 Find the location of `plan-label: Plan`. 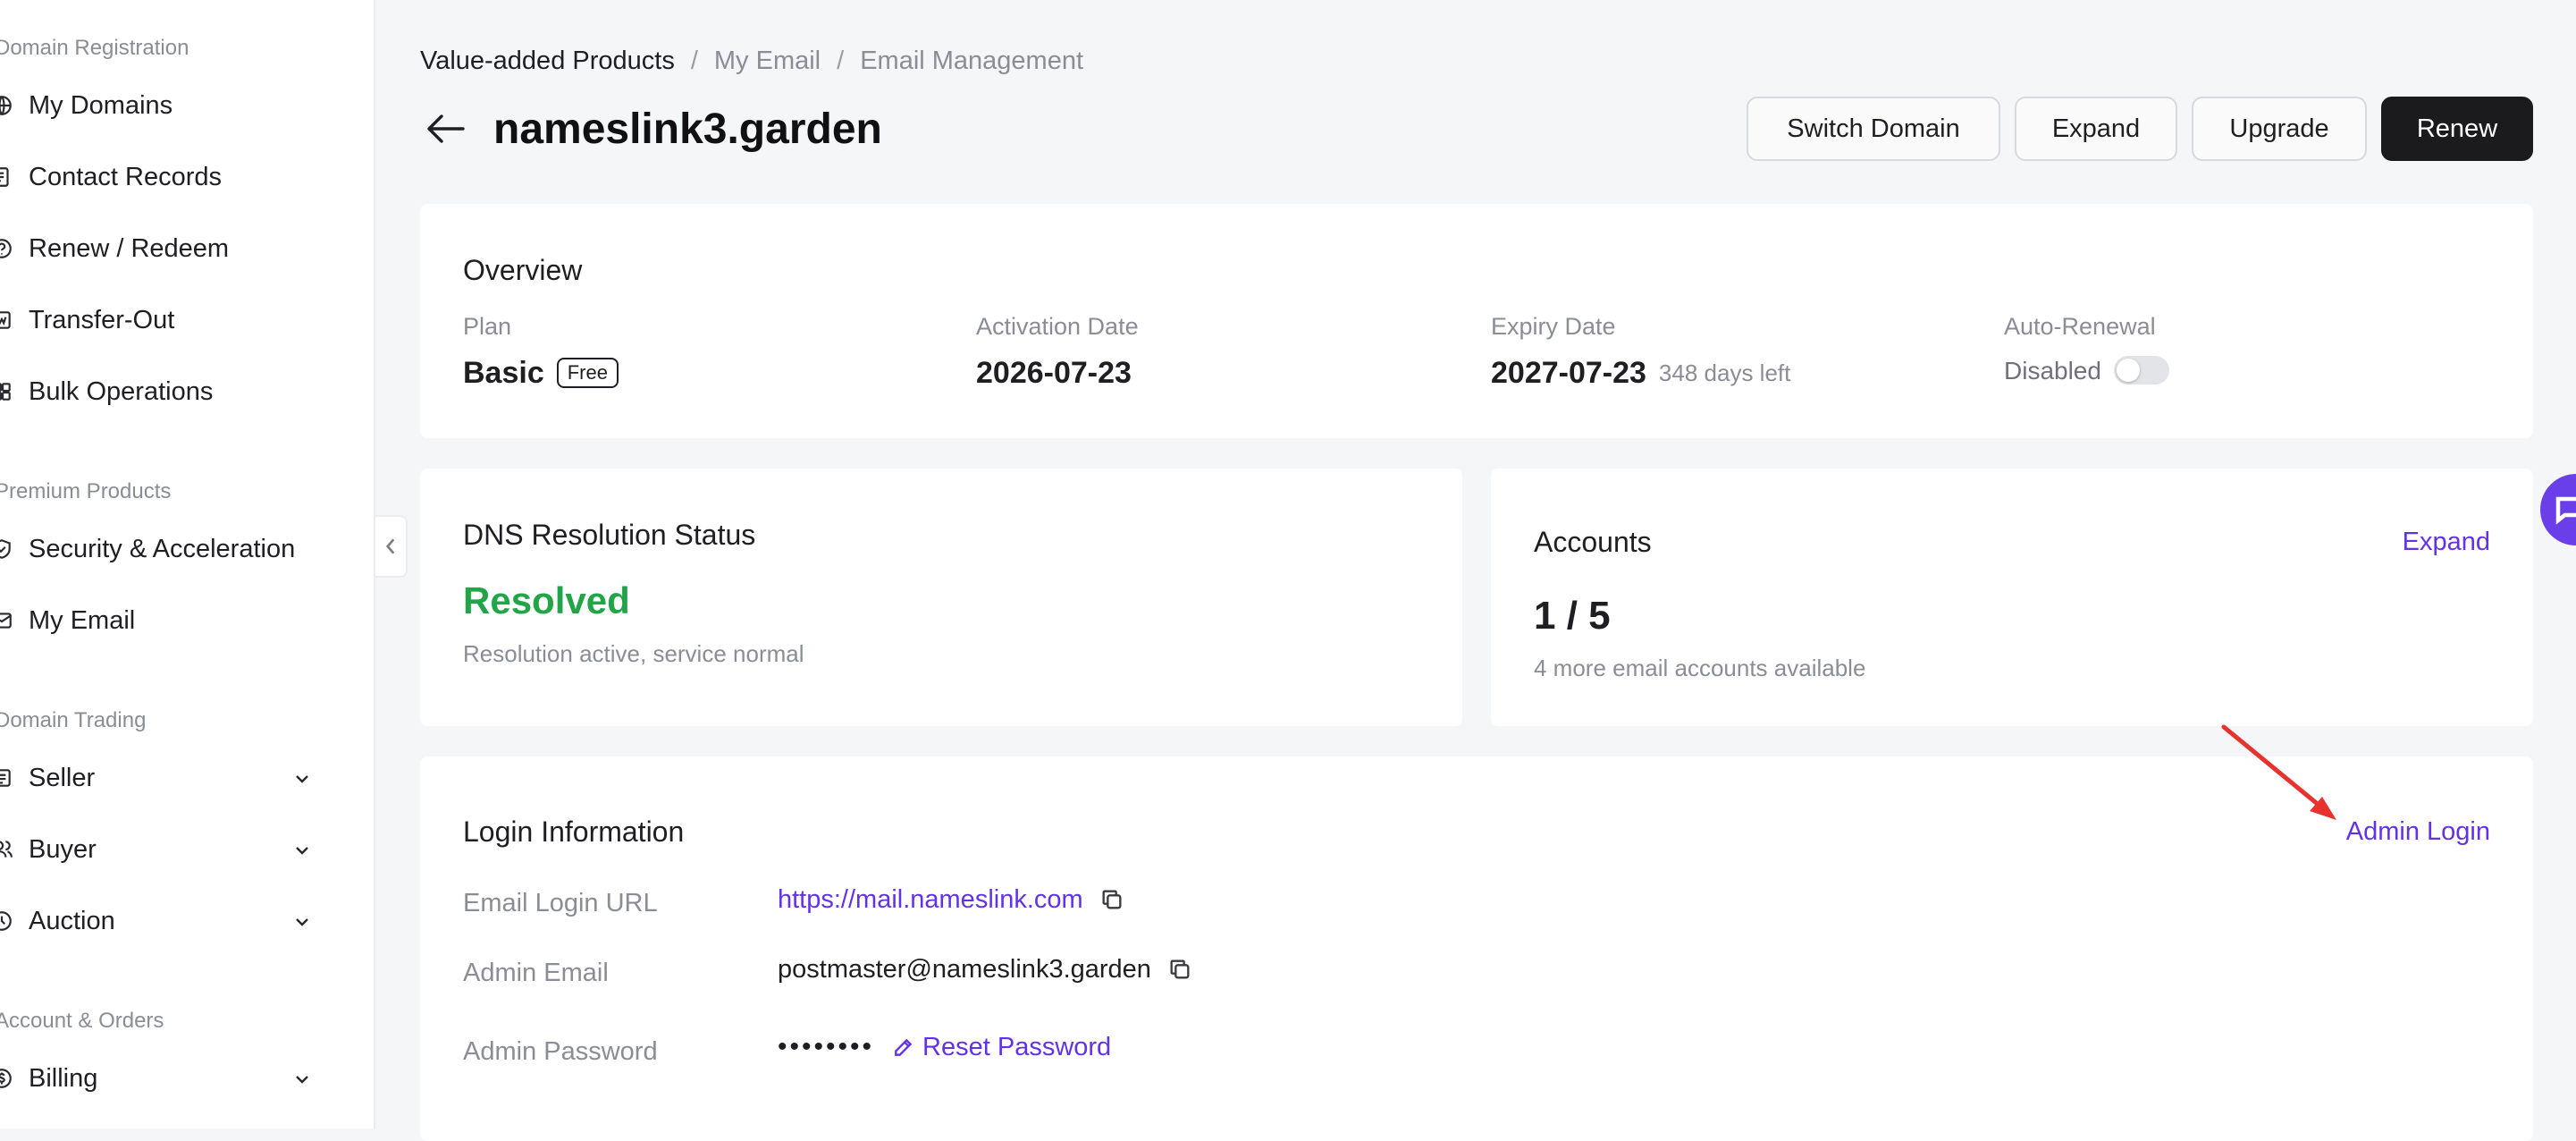

plan-label: Plan is located at coordinates (488, 326).